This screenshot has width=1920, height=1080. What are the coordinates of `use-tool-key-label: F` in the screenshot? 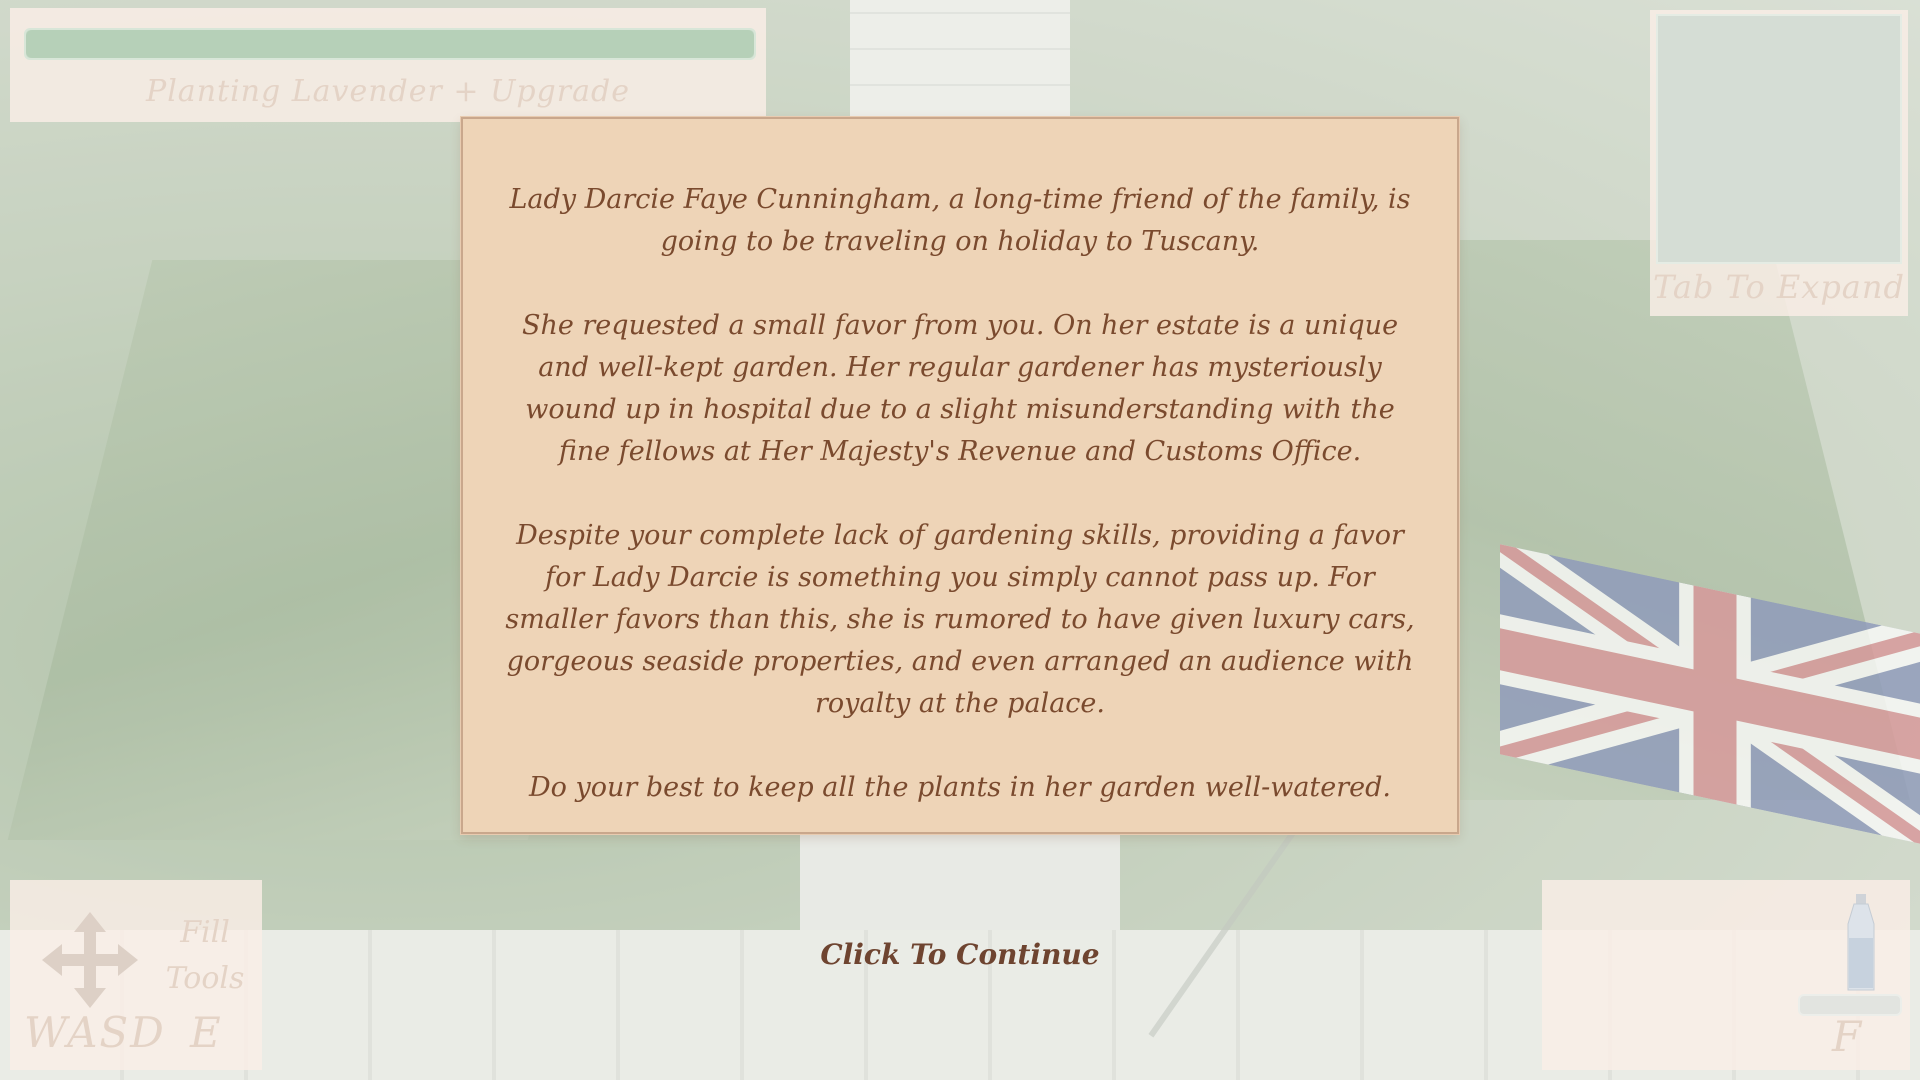 It's located at (1847, 1036).